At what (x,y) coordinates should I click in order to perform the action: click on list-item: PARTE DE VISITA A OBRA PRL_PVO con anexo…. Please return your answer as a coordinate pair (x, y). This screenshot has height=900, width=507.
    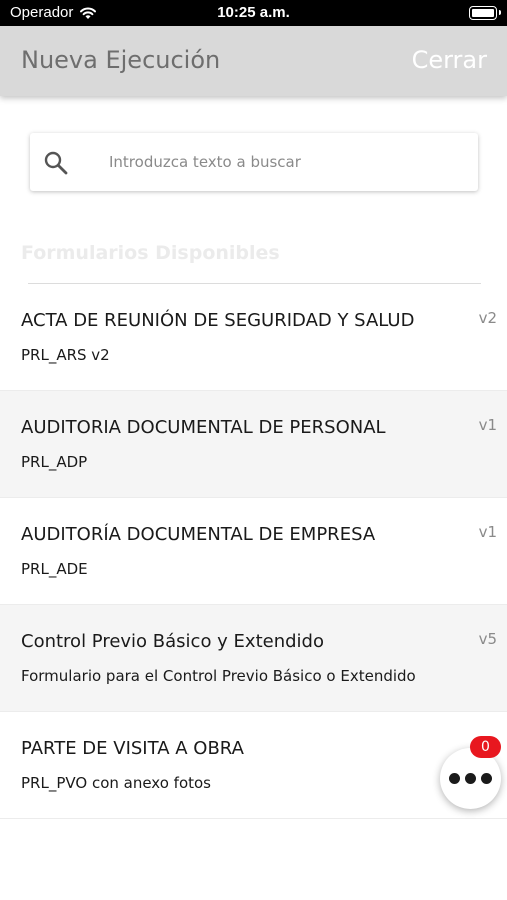
    Looking at the image, I should click on (253, 765).